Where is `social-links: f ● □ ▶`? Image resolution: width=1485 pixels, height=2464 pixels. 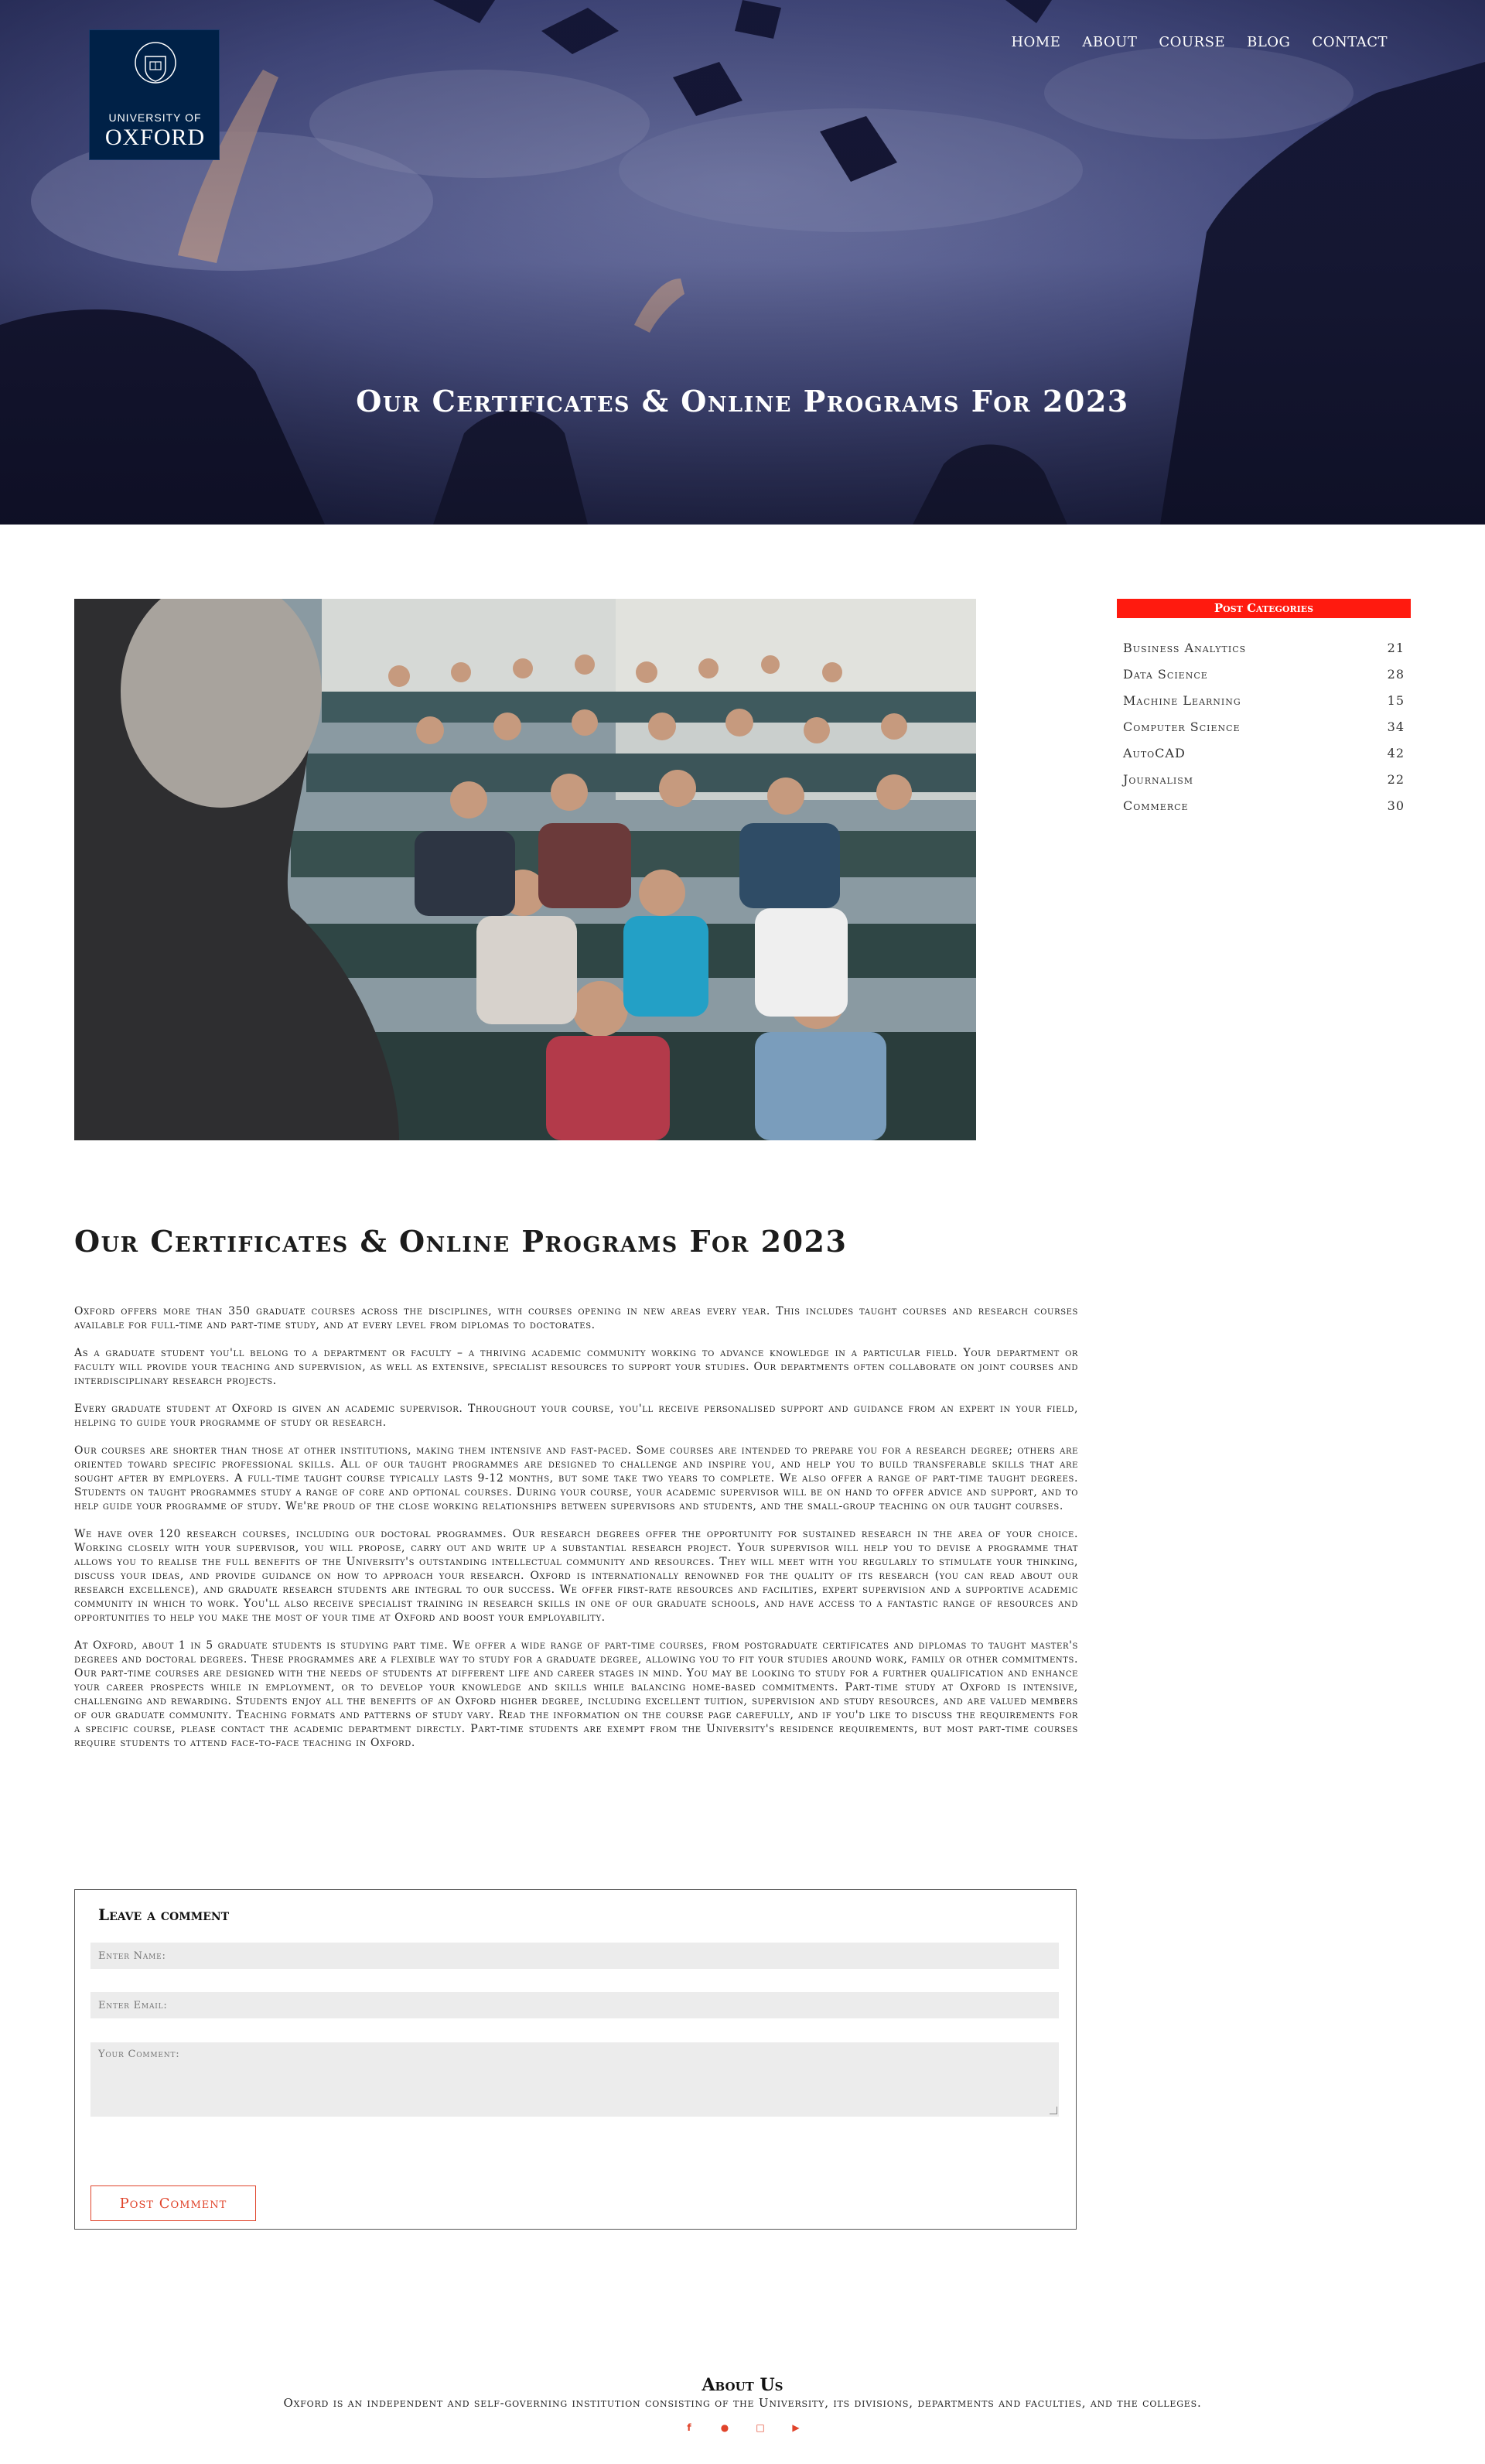
social-links: f ● □ ▶ is located at coordinates (743, 2428).